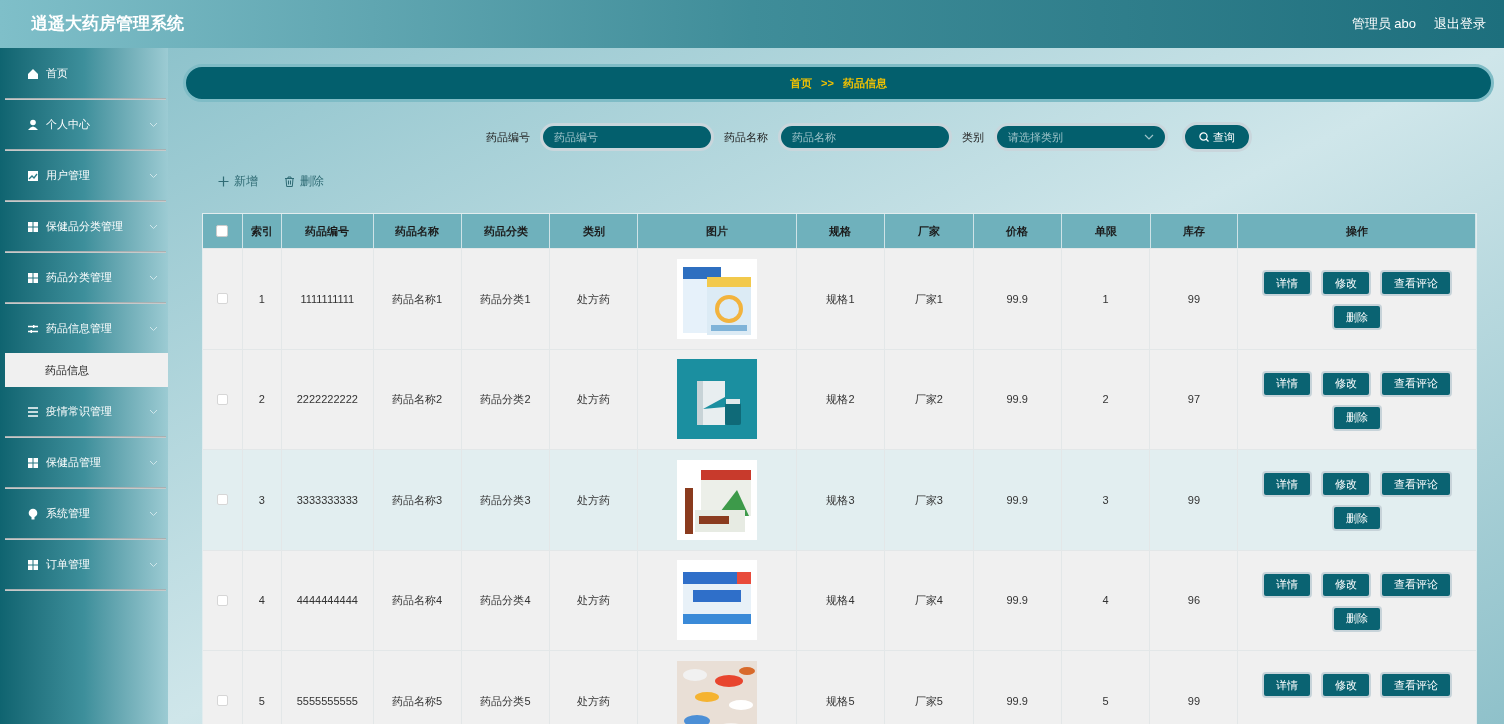 The image size is (1504, 724). Describe the element at coordinates (238, 181) in the screenshot. I see `add-button: 新增` at that location.